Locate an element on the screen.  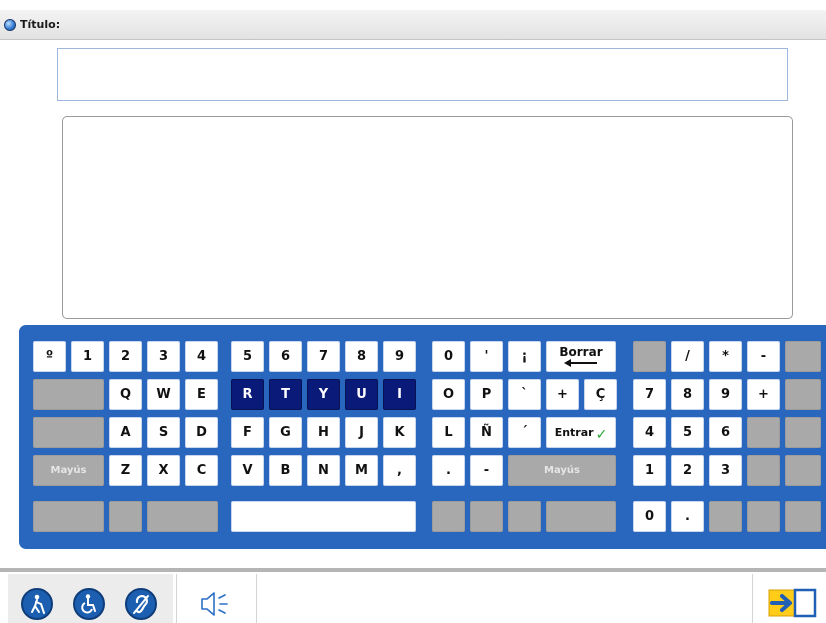
exit-icon is located at coordinates (790, 603).